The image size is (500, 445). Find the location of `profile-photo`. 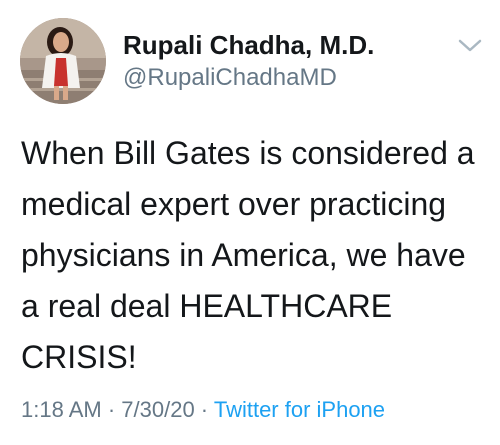

profile-photo is located at coordinates (63, 61).